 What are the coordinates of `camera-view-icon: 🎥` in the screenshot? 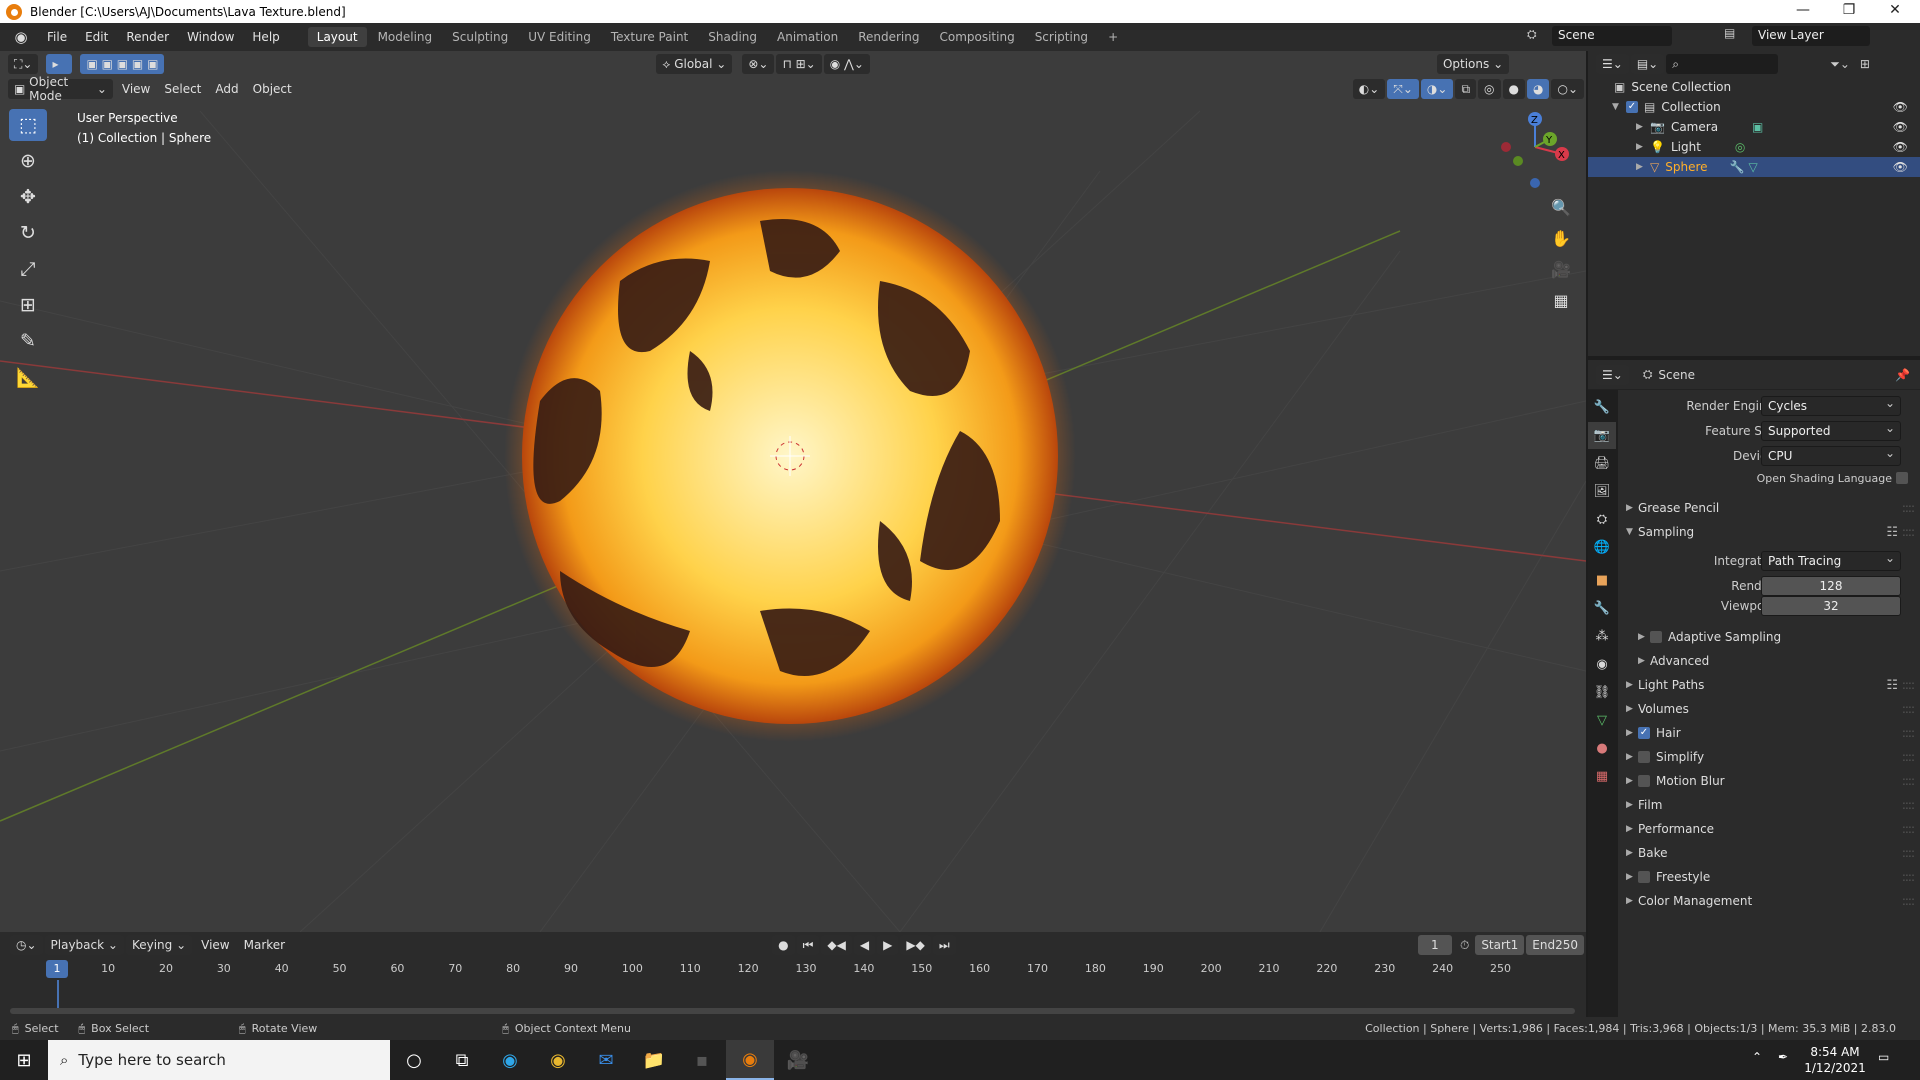 It's located at (1561, 269).